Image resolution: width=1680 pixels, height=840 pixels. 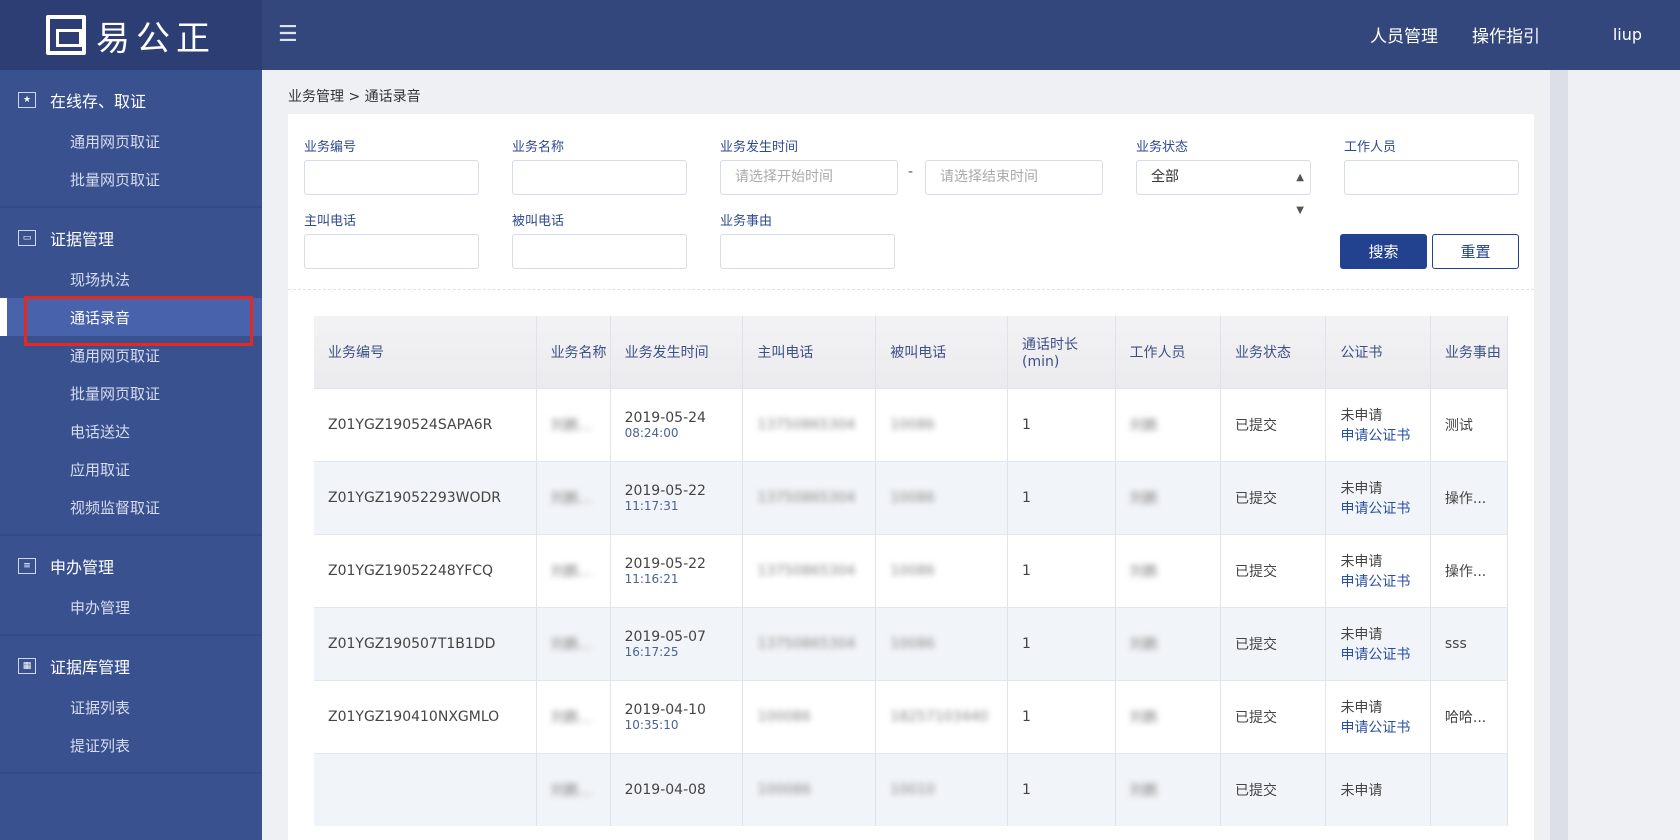 What do you see at coordinates (665, 789) in the screenshot?
I see `biz-date: 2019-04-08` at bounding box center [665, 789].